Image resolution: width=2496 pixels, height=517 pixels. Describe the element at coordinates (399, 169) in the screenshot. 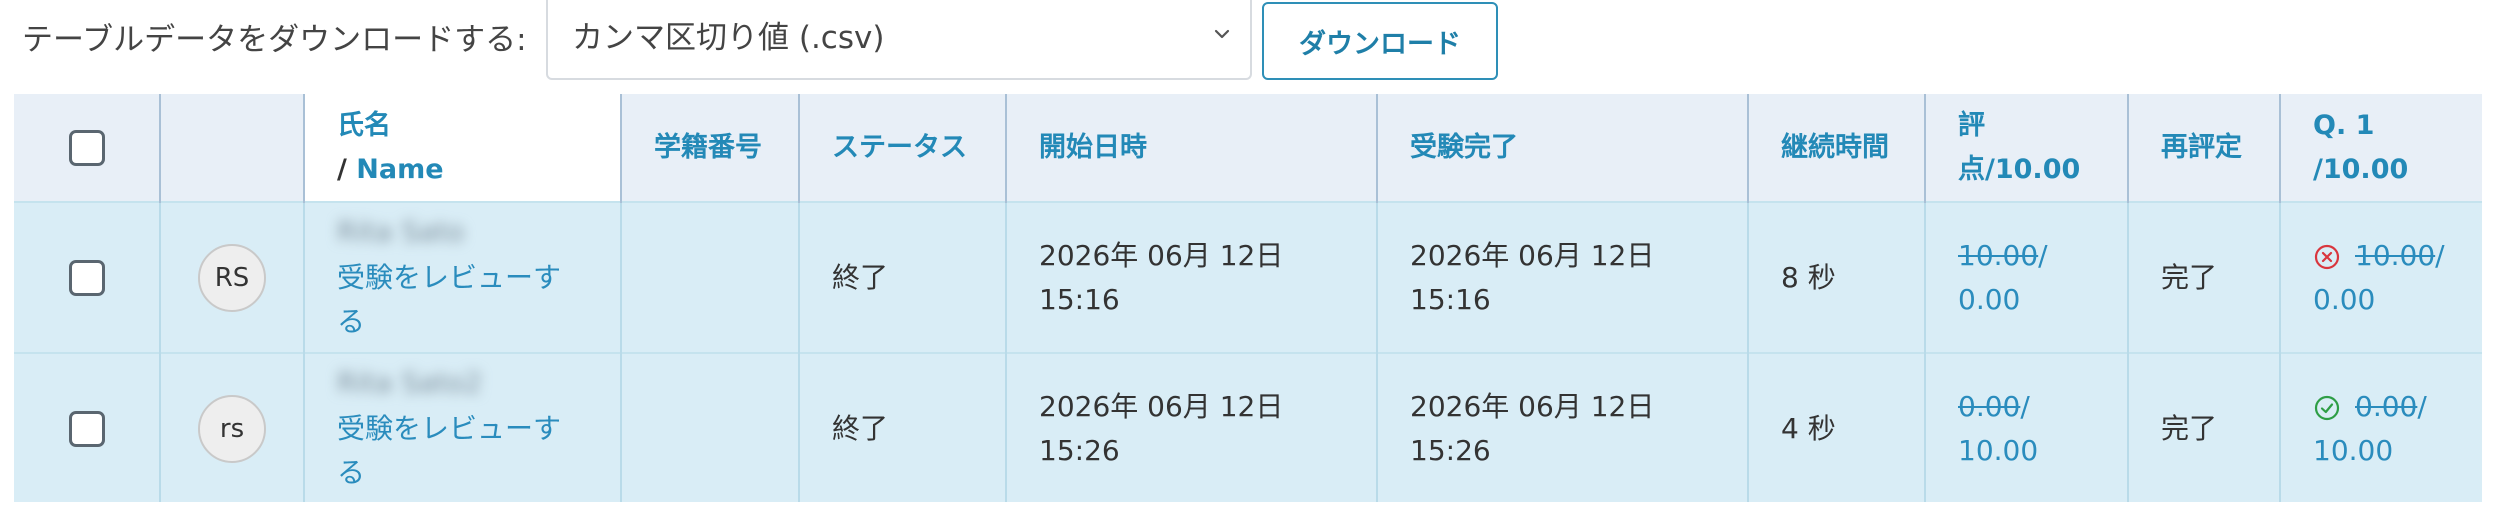

I see `name-header-en: Name` at that location.